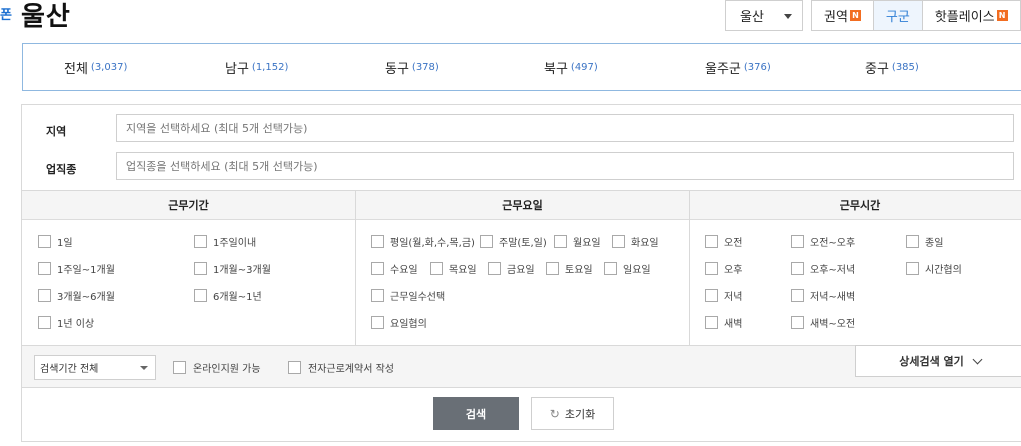  Describe the element at coordinates (823, 268) in the screenshot. I see `hour-checkbox: 오후~저녁` at that location.